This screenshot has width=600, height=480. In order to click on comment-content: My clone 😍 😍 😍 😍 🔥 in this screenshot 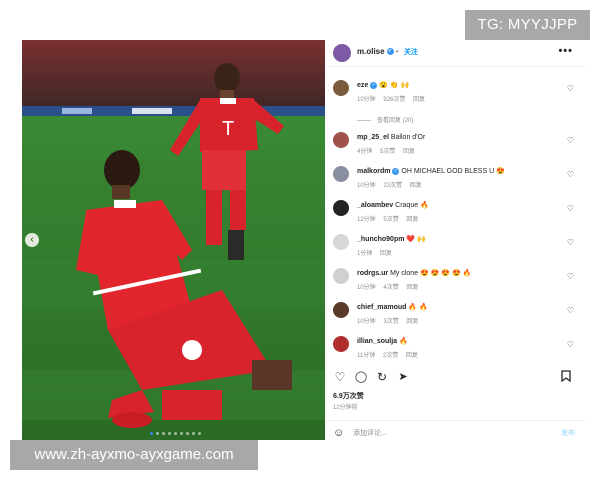, I will do `click(431, 273)`.